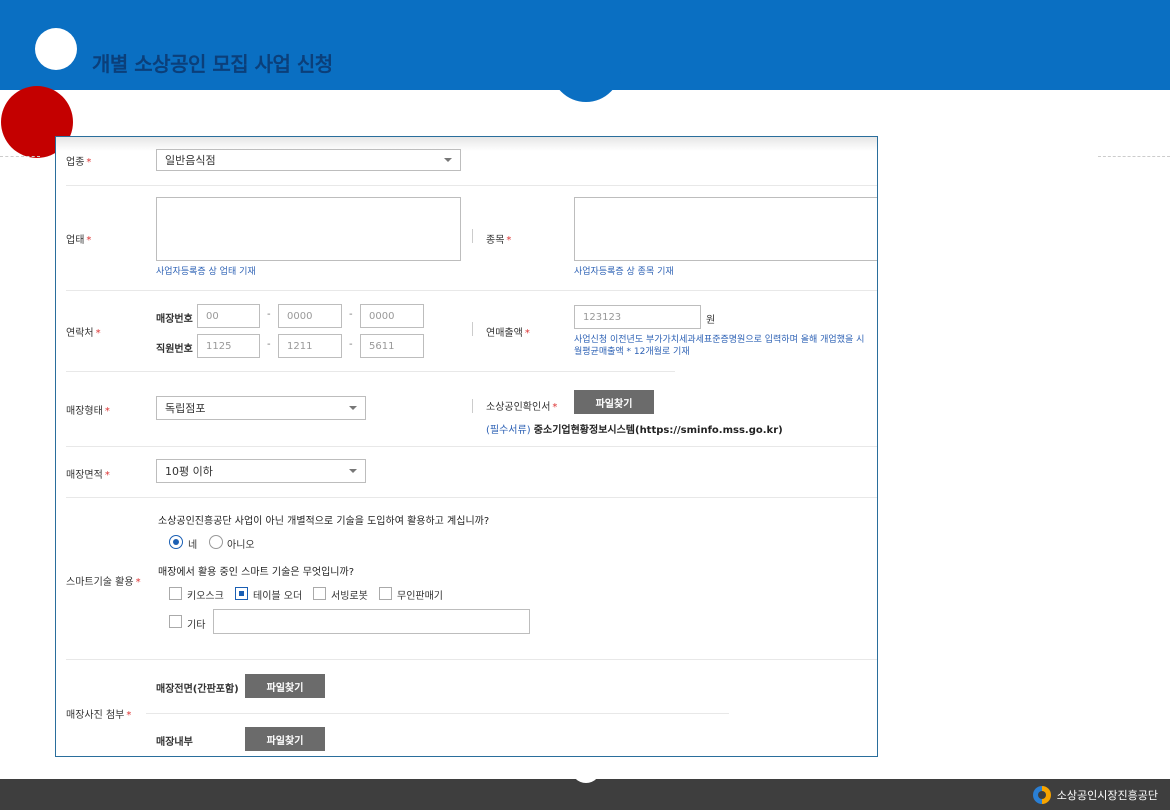  Describe the element at coordinates (205, 596) in the screenshot. I see `kiosk-label: 키오스크` at that location.